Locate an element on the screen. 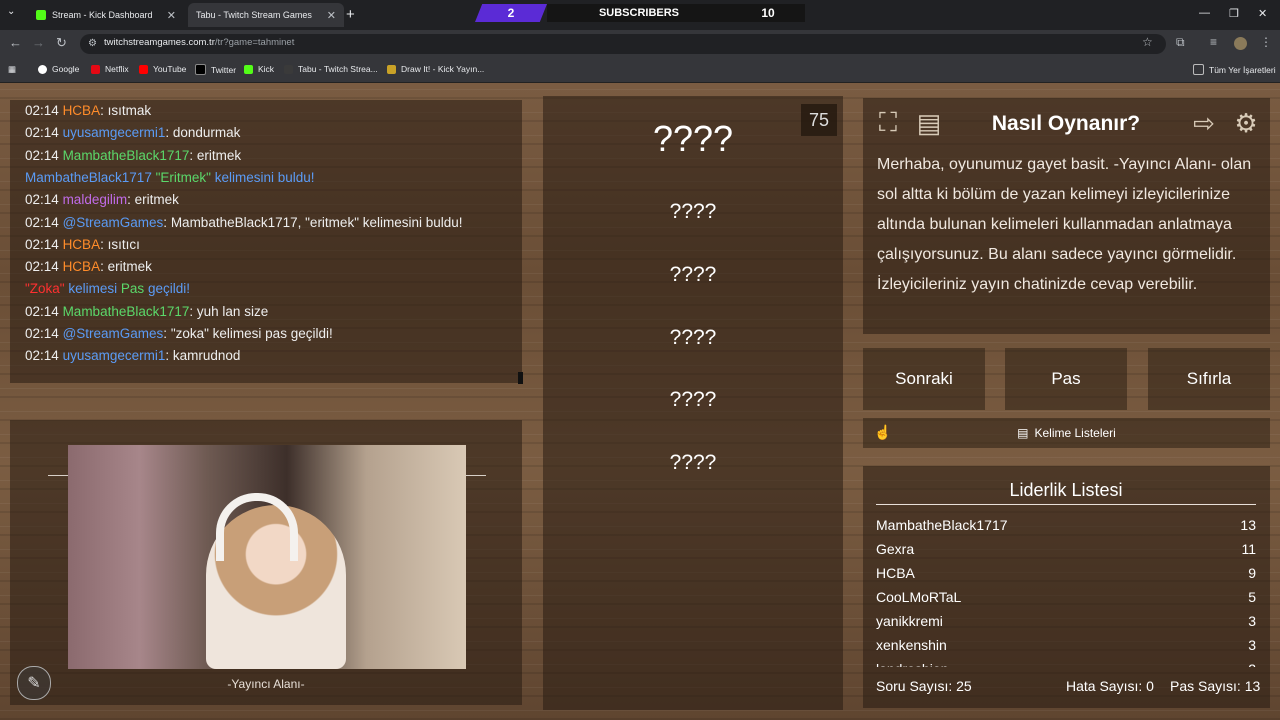  chat-message: 02:14 HCBA: ısıtıcı is located at coordinates (82, 244).